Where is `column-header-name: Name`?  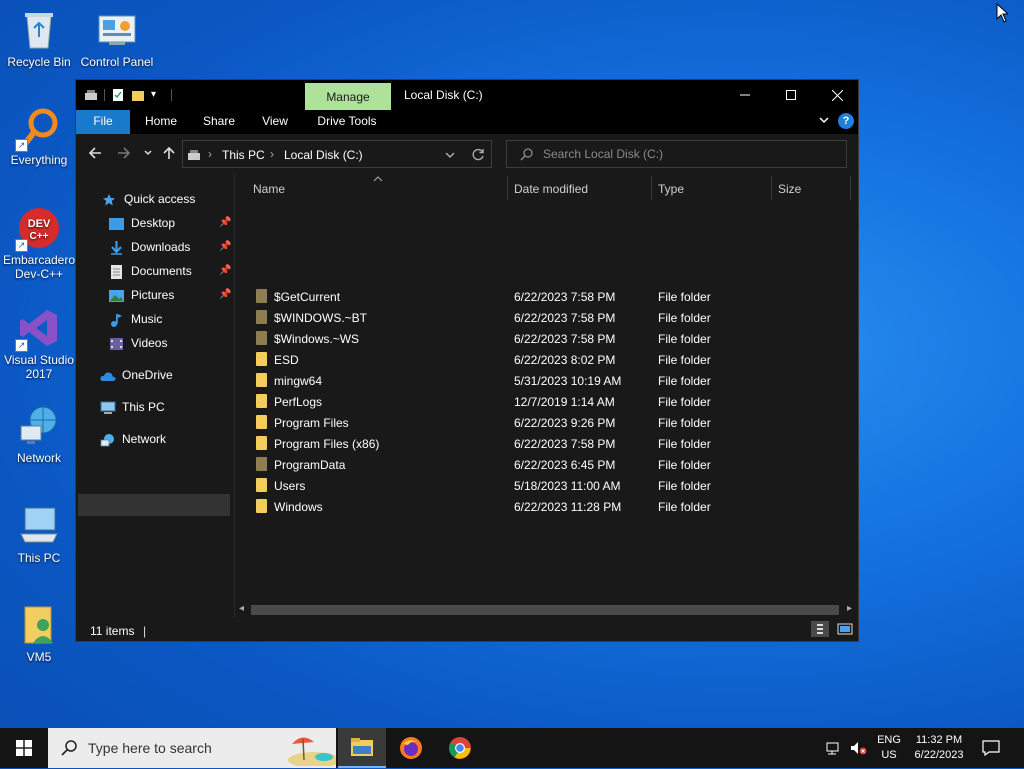 column-header-name: Name is located at coordinates (269, 189).